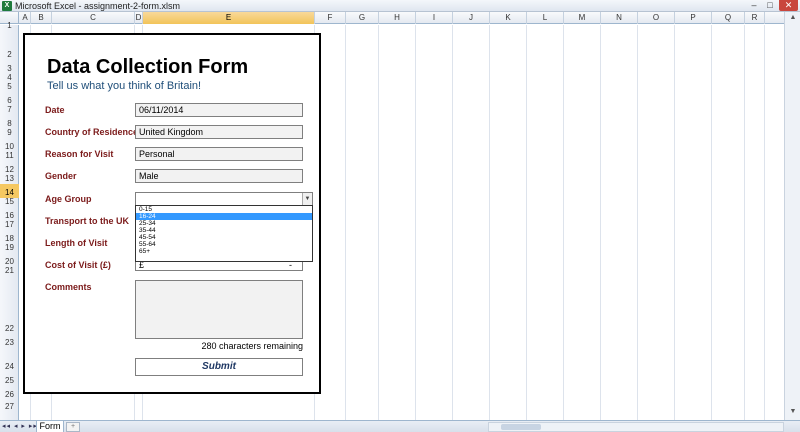 This screenshot has width=800, height=432. What do you see at coordinates (7, 6) in the screenshot?
I see `excel-icon: X` at bounding box center [7, 6].